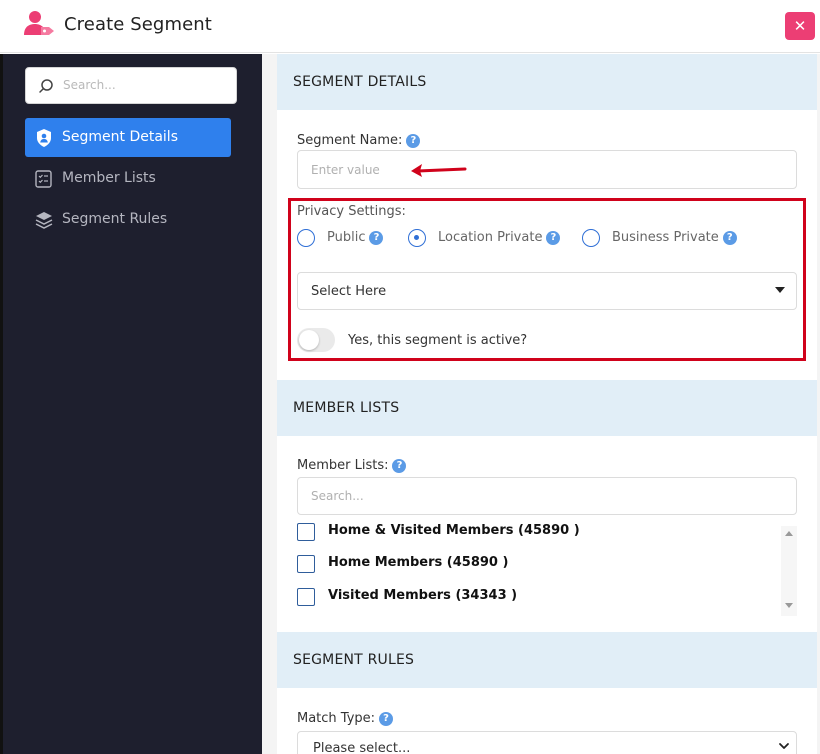 This screenshot has height=754, width=820. I want to click on match-type-label-text: Match Type:, so click(336, 718).